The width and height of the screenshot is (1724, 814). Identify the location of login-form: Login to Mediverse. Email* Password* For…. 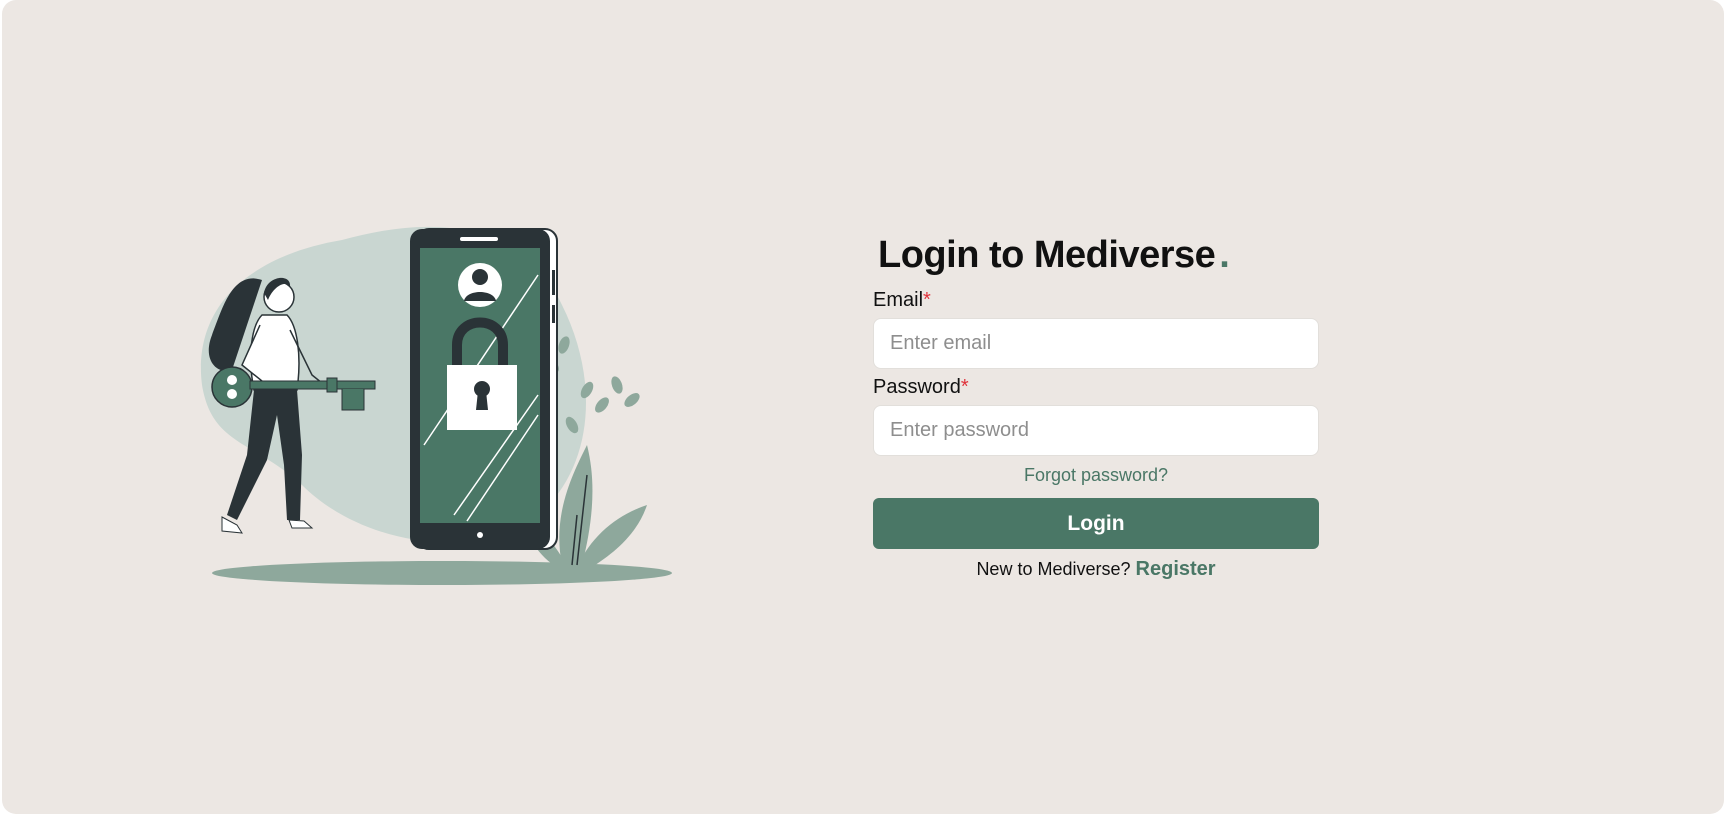
(1096, 406).